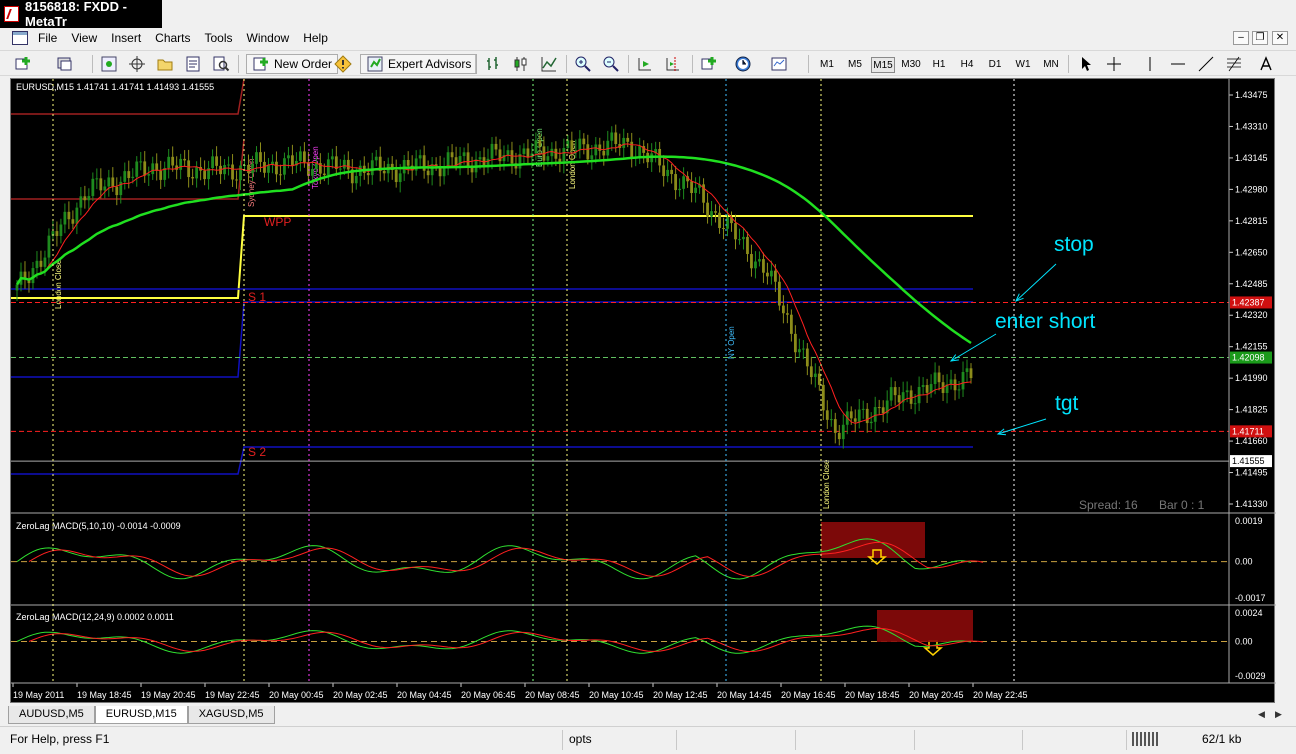 The image size is (1296, 754). Describe the element at coordinates (1067, 403) in the screenshot. I see `target-annotation: tgt` at that location.